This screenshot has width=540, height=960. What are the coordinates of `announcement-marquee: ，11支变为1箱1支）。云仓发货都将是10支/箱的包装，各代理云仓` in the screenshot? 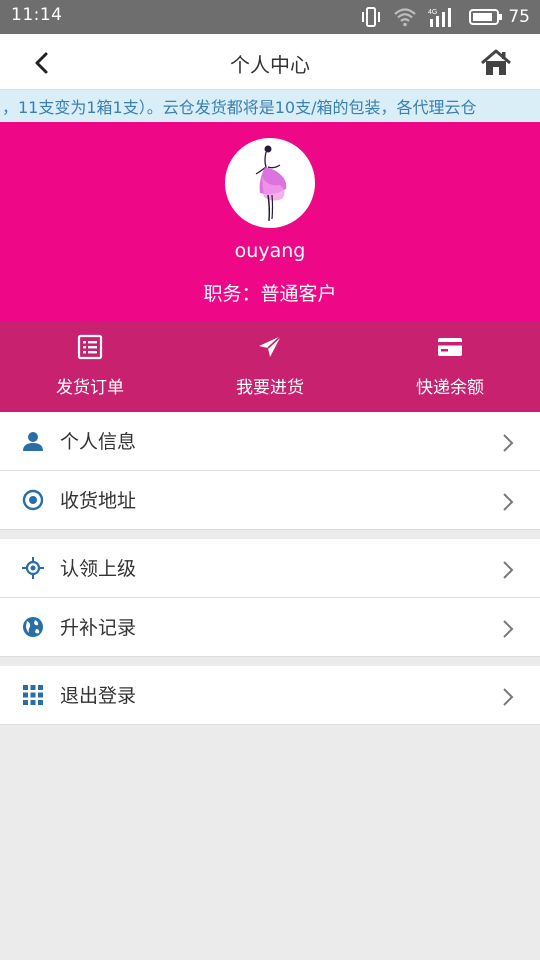 It's located at (270, 106).